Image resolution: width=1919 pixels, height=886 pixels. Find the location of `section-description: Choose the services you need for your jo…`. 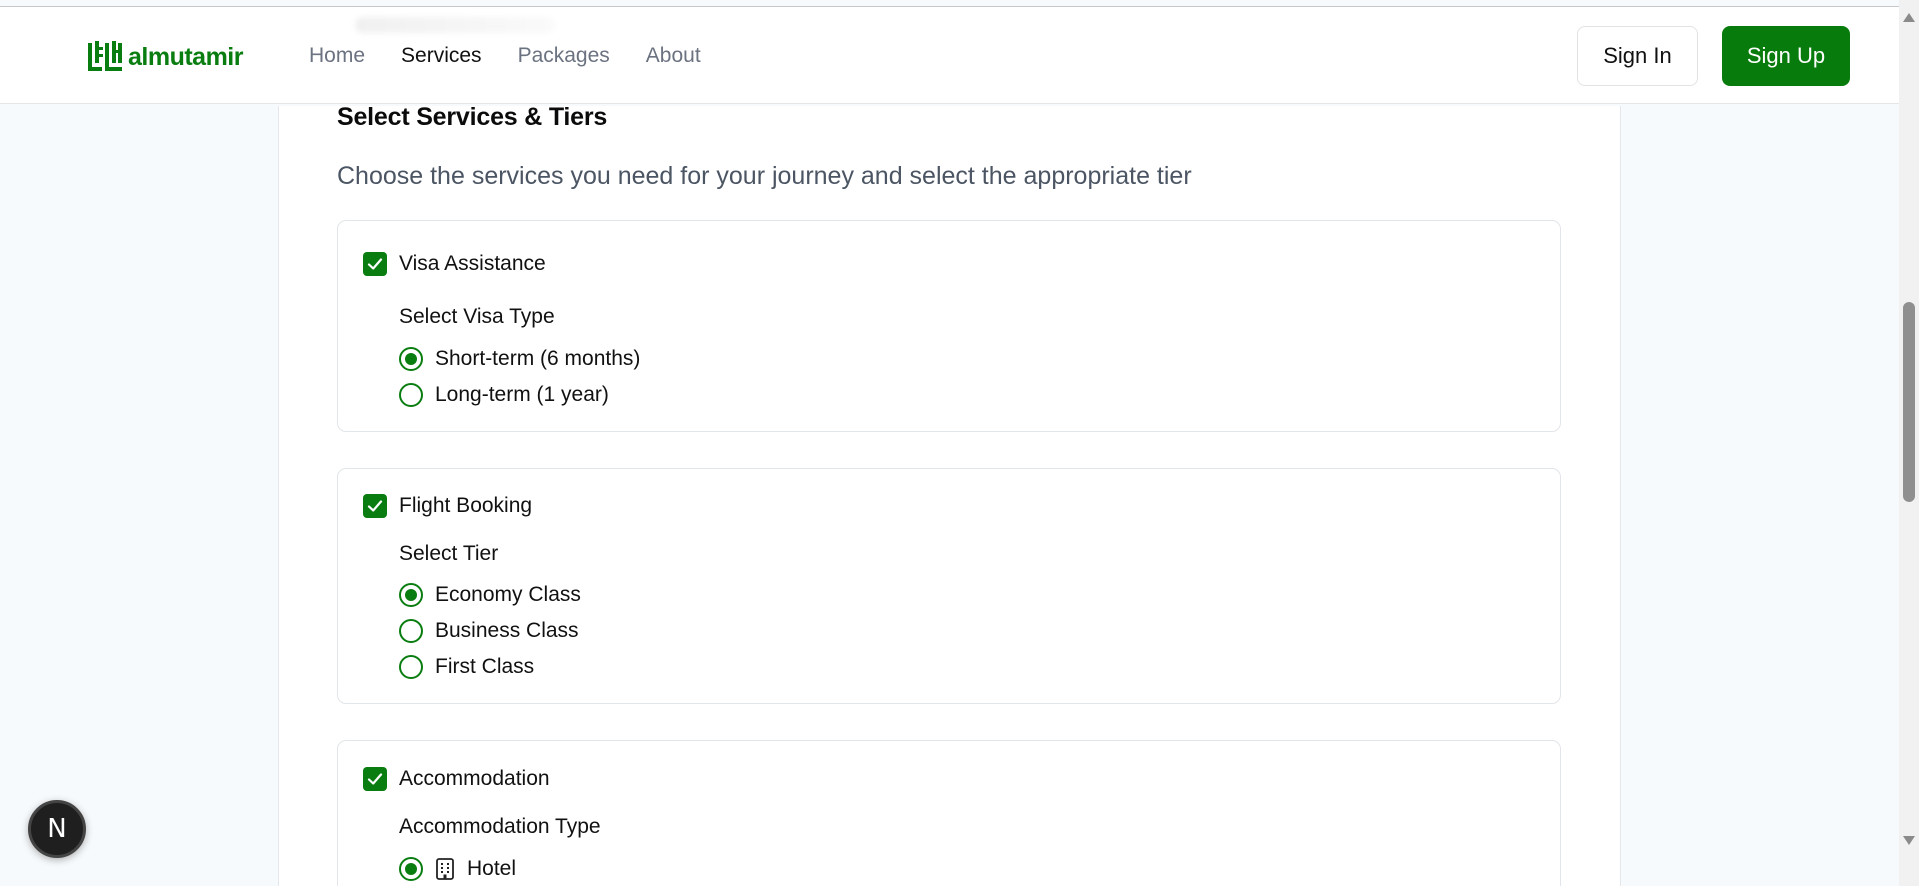

section-description: Choose the services you need for your jo… is located at coordinates (764, 176).